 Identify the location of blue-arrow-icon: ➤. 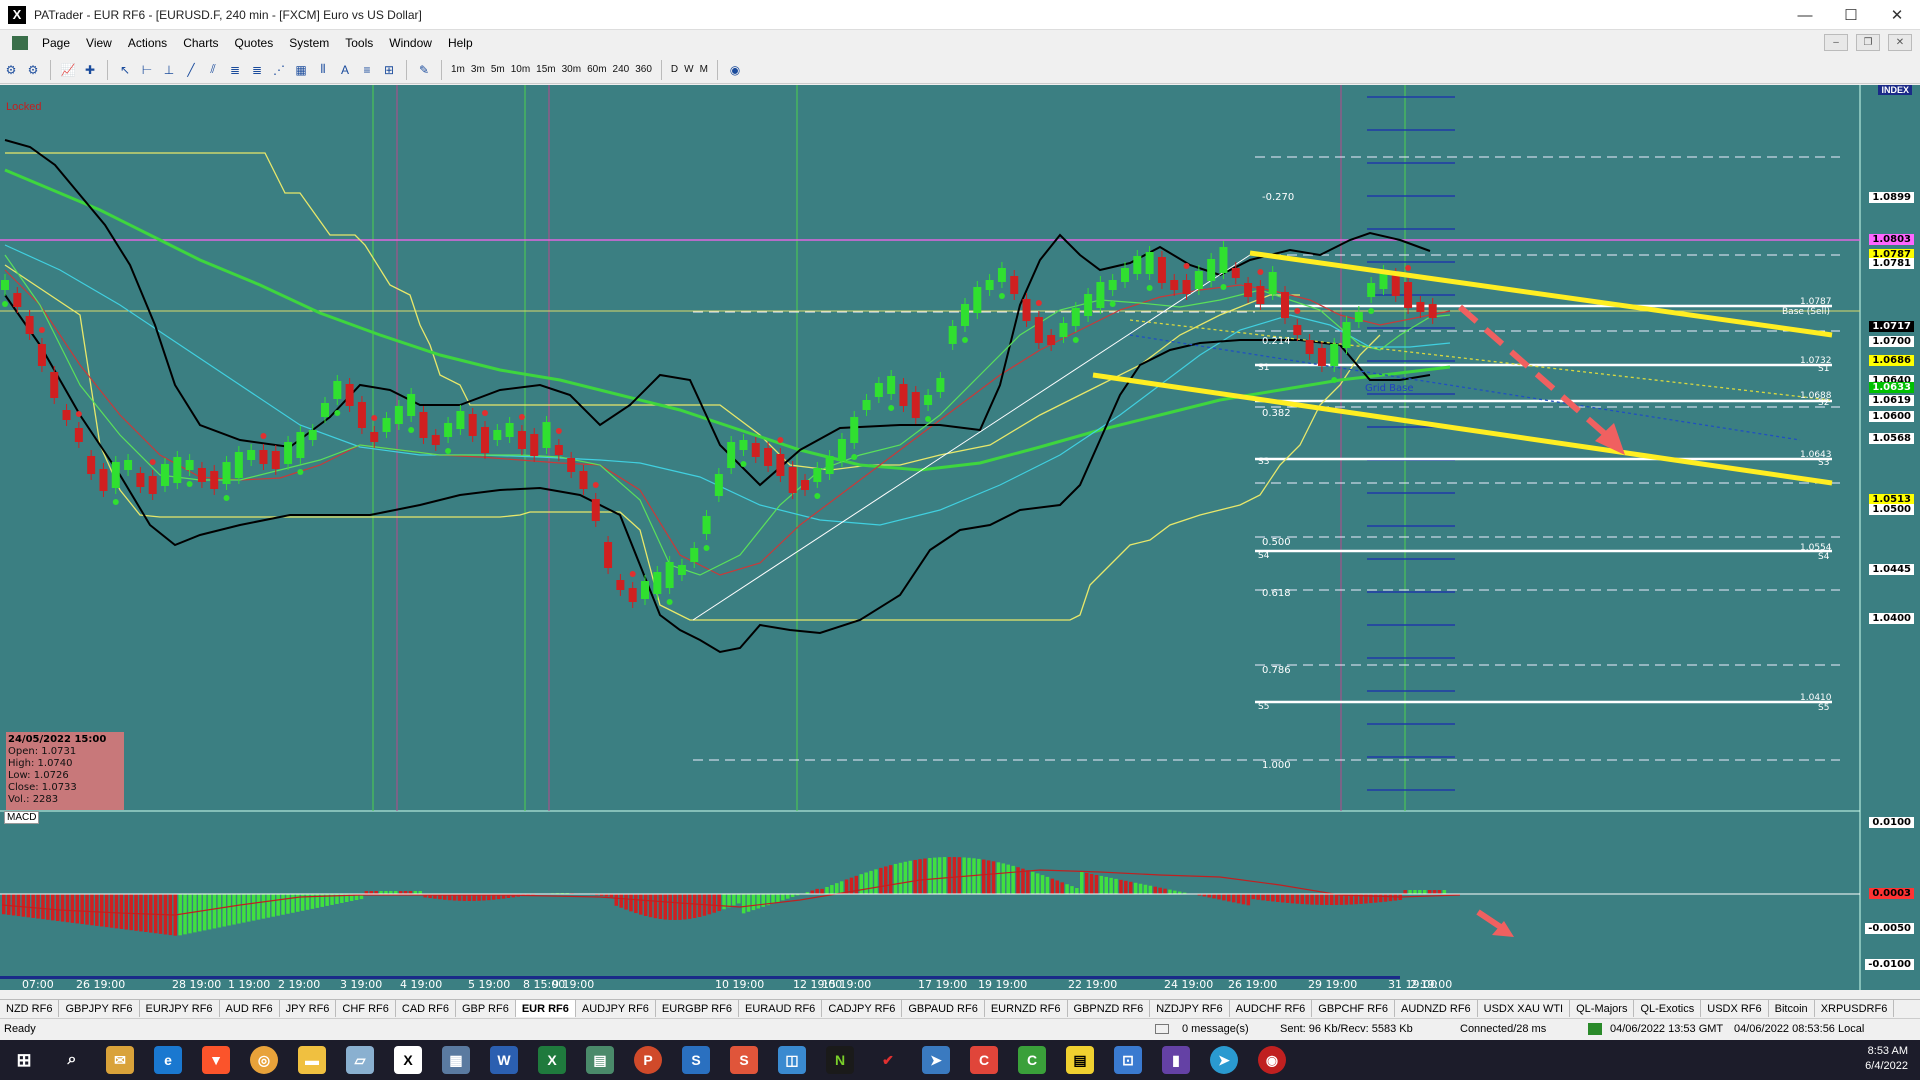
(936, 1060).